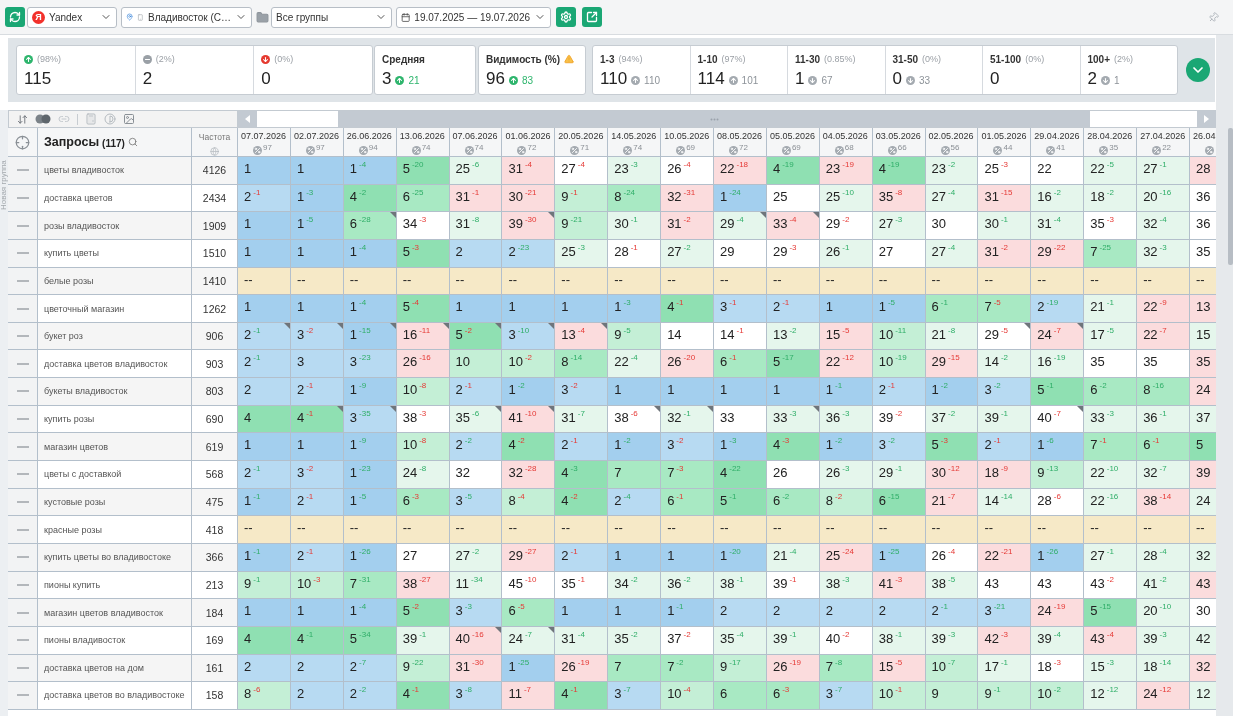 This screenshot has height=716, width=1233. I want to click on settings-button, so click(566, 17).